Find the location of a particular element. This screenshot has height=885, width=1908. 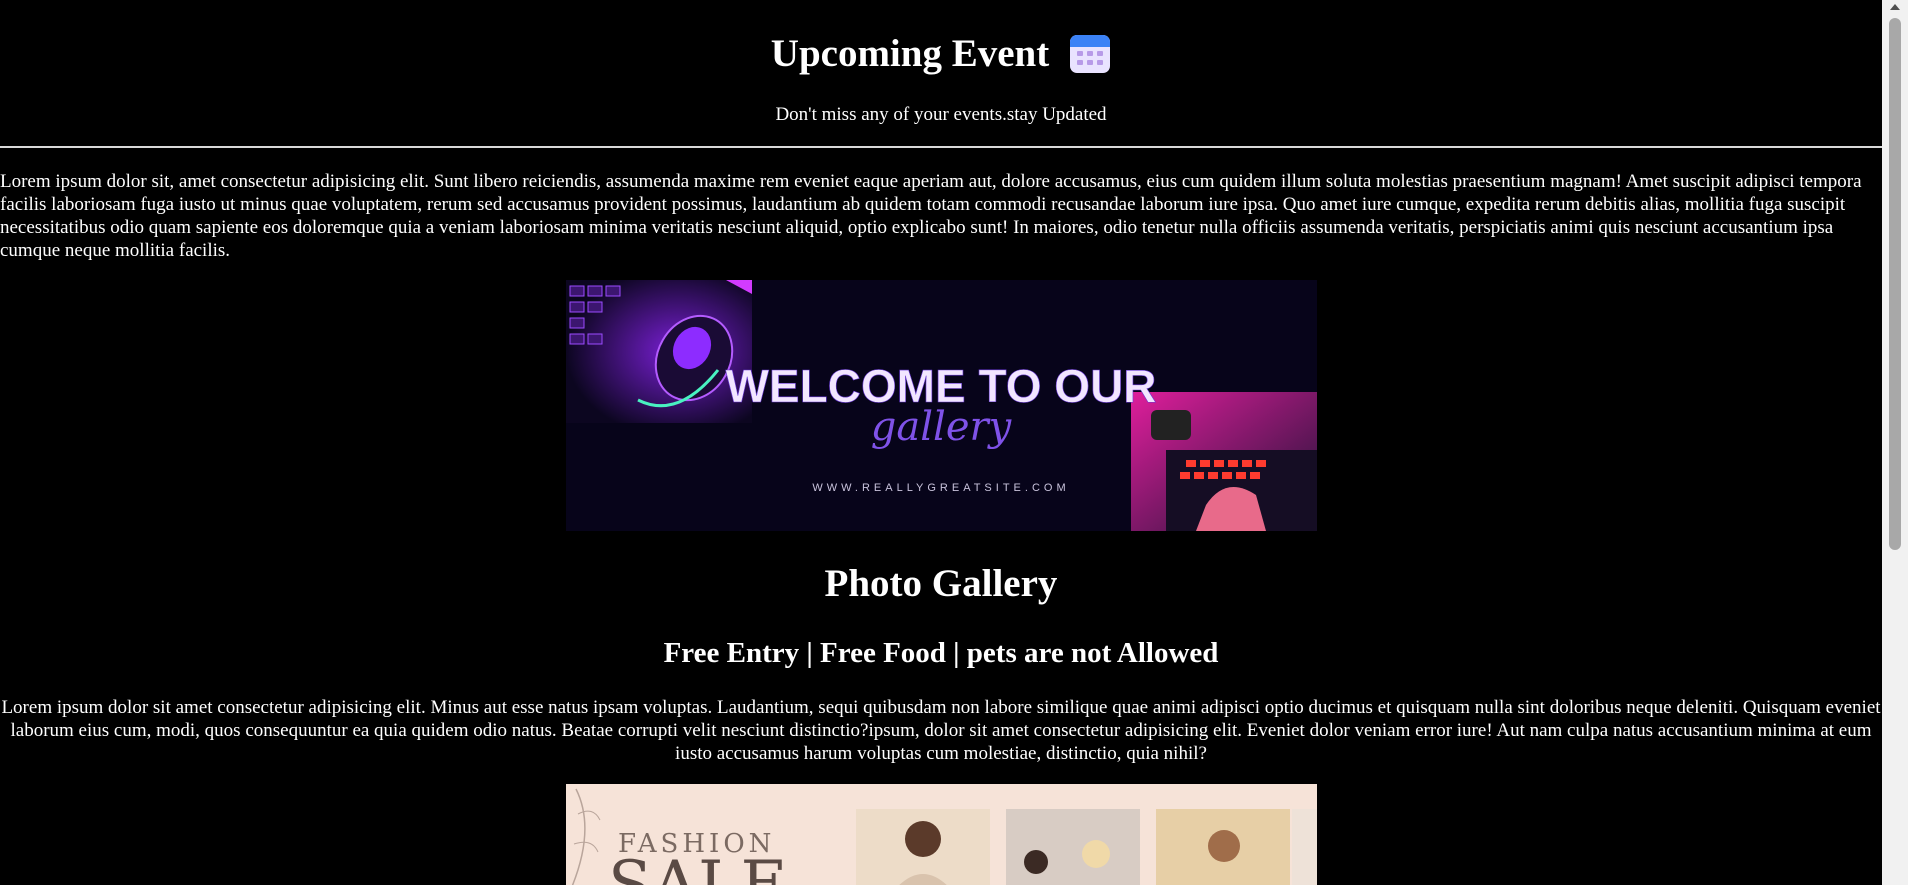

page-title: Upcoming Event is located at coordinates (910, 53).